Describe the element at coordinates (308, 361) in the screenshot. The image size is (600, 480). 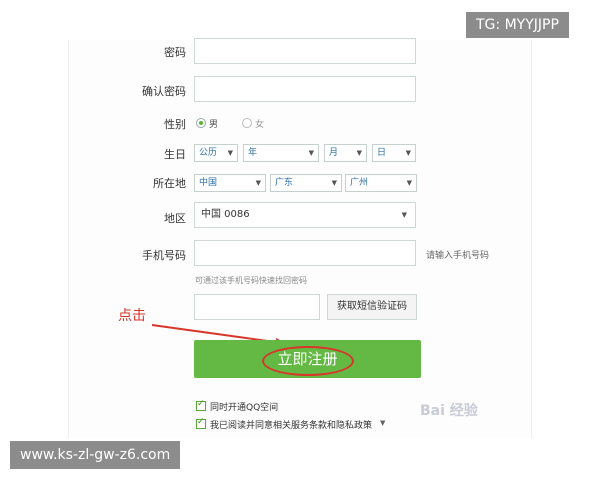
I see `highlight-circle` at that location.